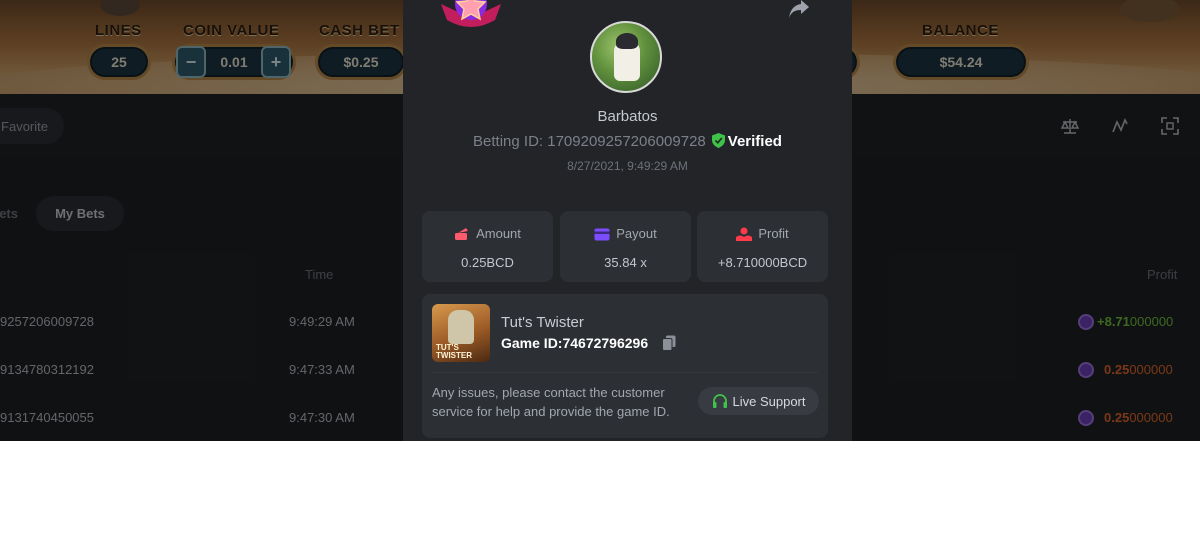  I want to click on game-id-label: Game ID:, so click(532, 343).